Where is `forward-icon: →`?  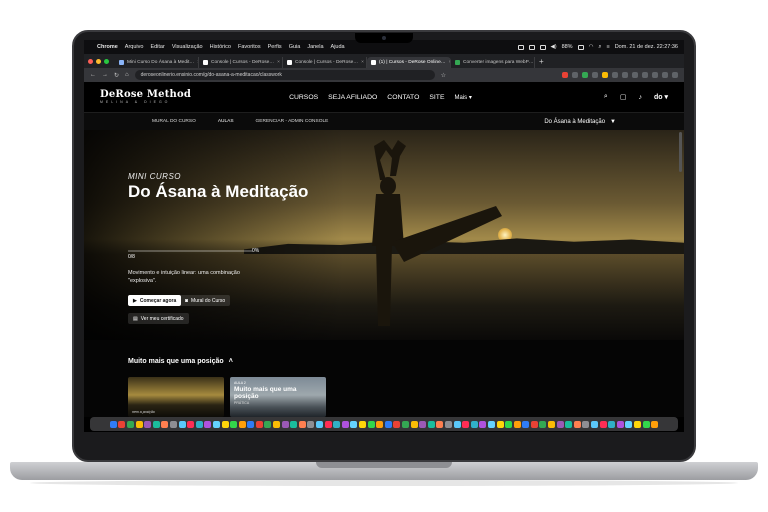
forward-icon: → is located at coordinates (105, 75).